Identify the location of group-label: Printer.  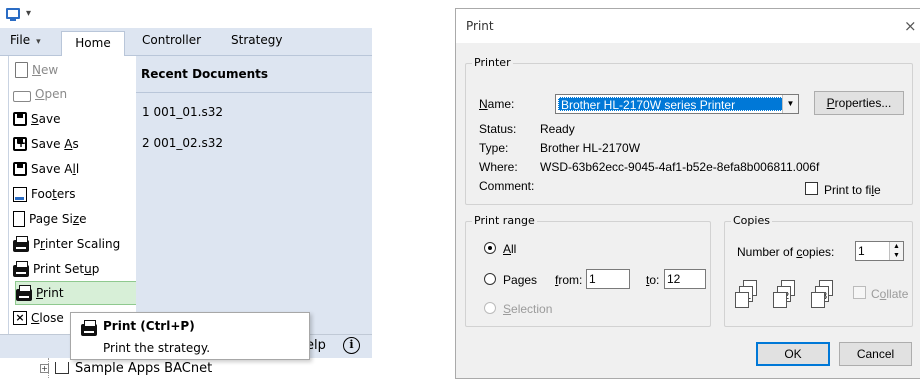
(492, 62).